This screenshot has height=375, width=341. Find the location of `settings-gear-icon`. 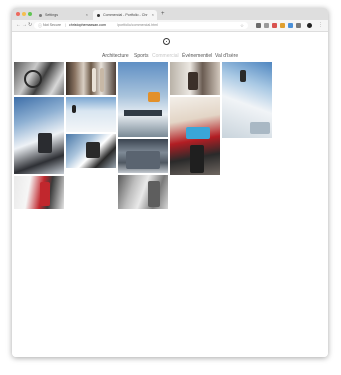

settings-gear-icon is located at coordinates (40, 15).